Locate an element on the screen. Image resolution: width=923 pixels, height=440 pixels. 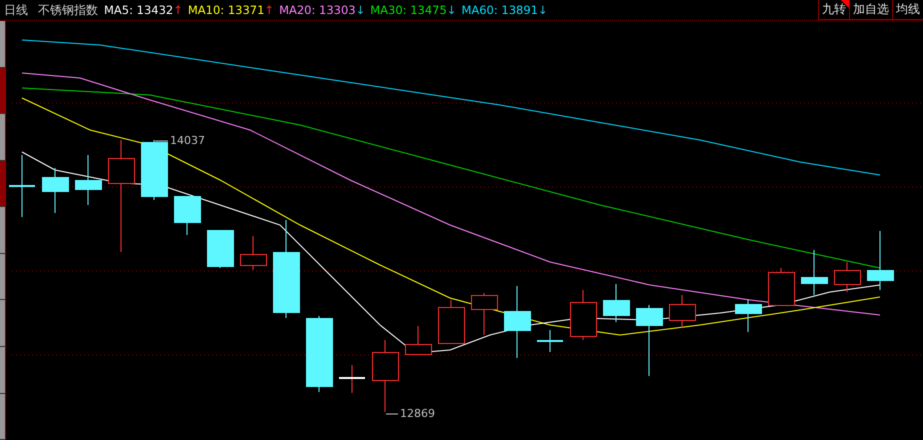
high-price-label: 14037 is located at coordinates (187, 140).